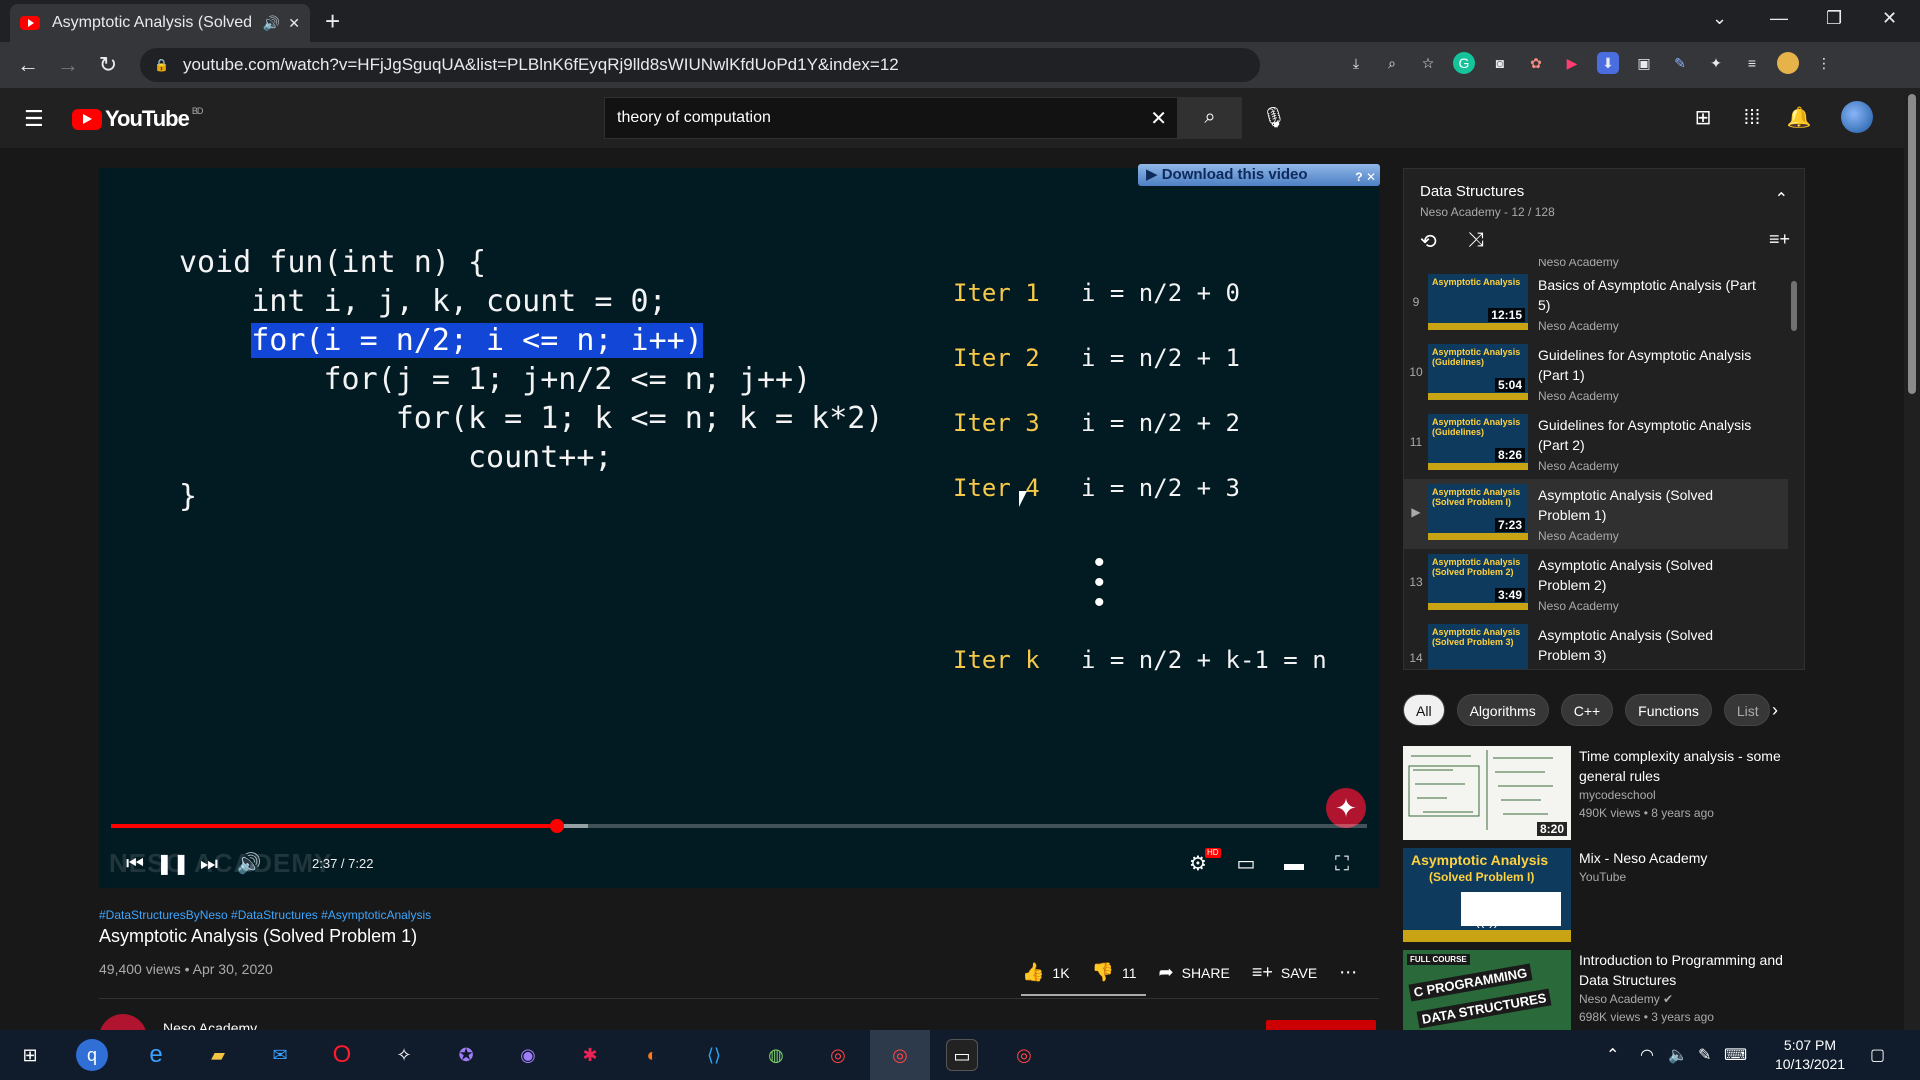 The width and height of the screenshot is (1920, 1080). Describe the element at coordinates (1703, 118) in the screenshot. I see `create-video-icon: ⊞` at that location.